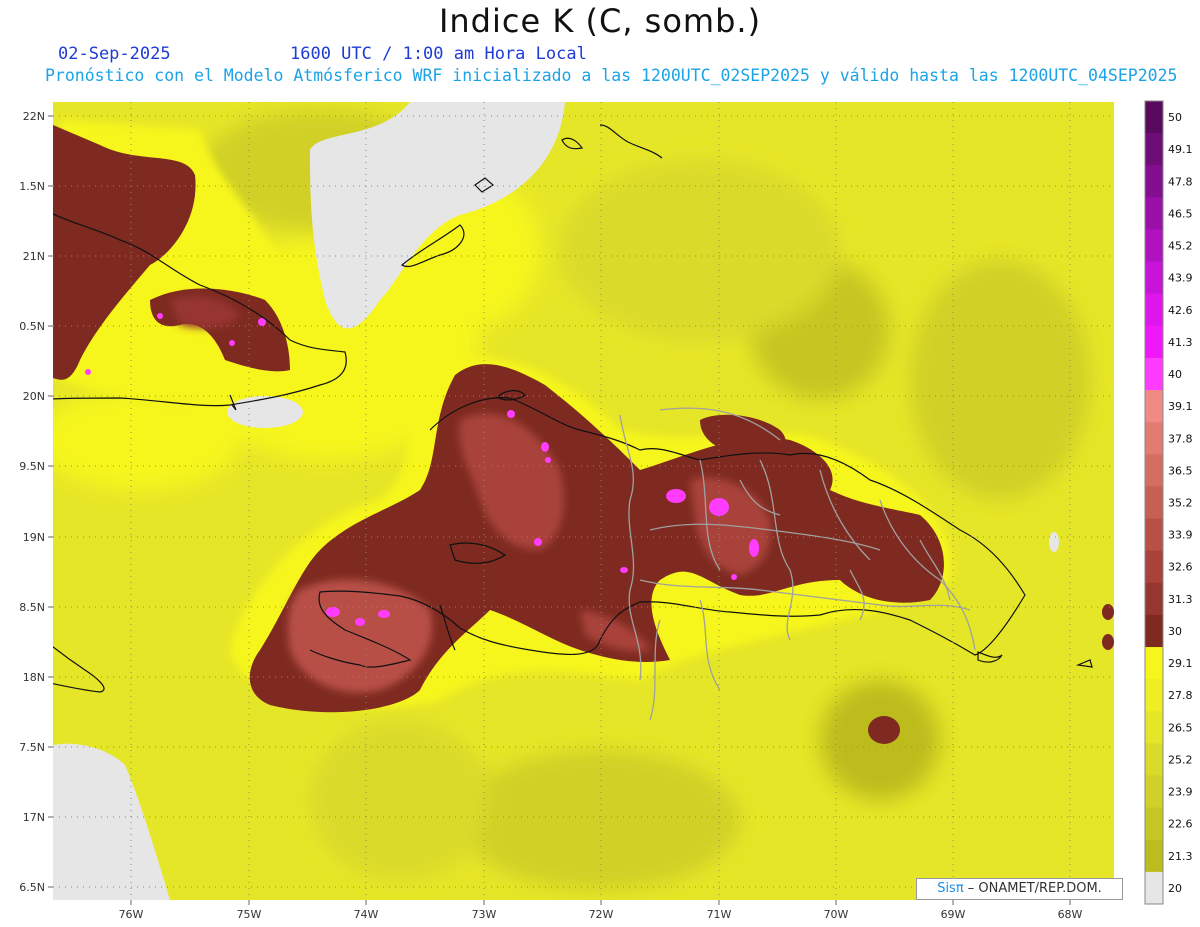 This screenshot has width=1200, height=927. I want to click on colorbar-label: 39.1, so click(1180, 406).